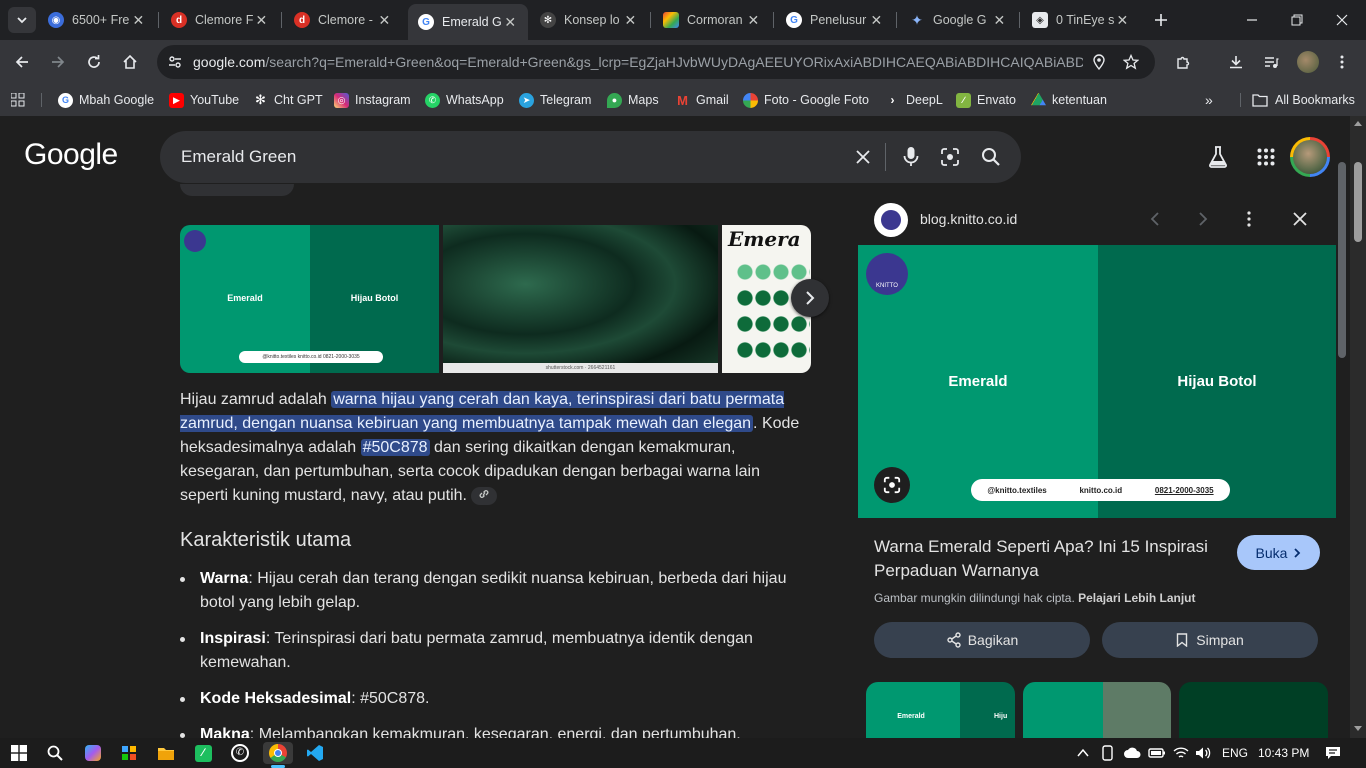  Describe the element at coordinates (1181, 753) in the screenshot. I see `wifi-icon` at that location.